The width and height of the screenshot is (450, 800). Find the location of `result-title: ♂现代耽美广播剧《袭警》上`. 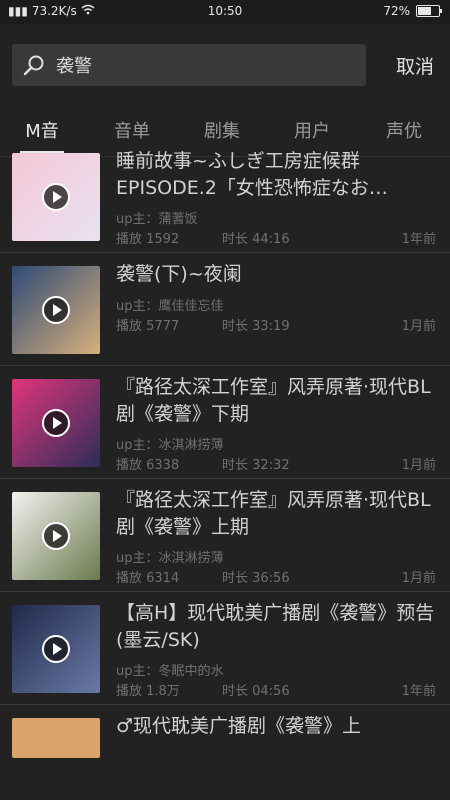

result-title: ♂现代耽美广播剧《袭警》上 is located at coordinates (239, 726).